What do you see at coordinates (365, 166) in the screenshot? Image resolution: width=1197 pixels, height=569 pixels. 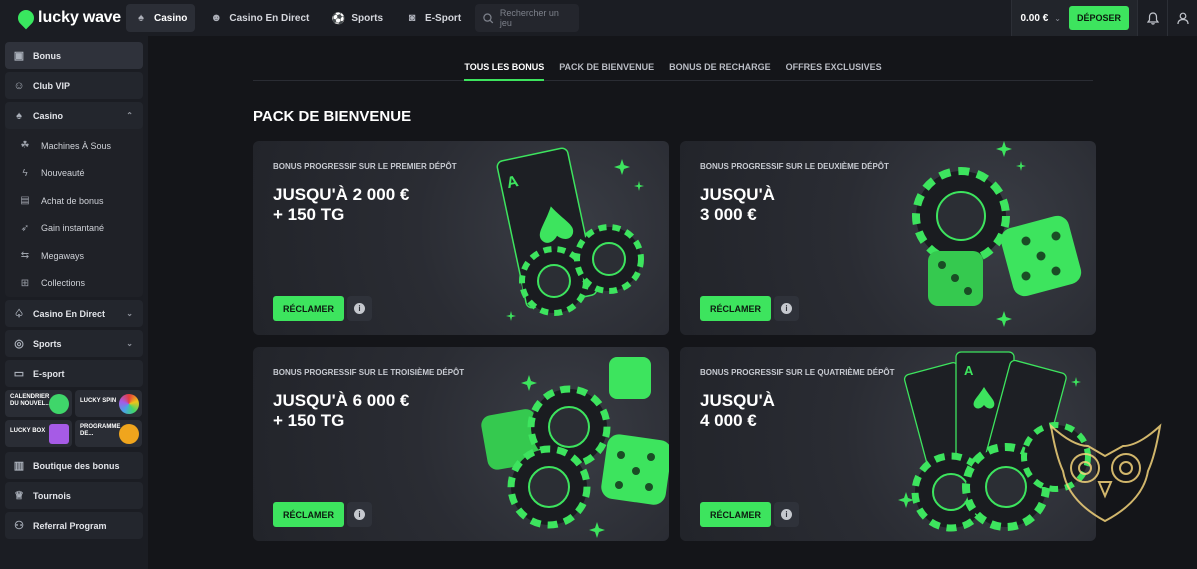 I see `card-label: BONUS PROGRESSIF SUR LE PREMIER DÉPÔT` at bounding box center [365, 166].